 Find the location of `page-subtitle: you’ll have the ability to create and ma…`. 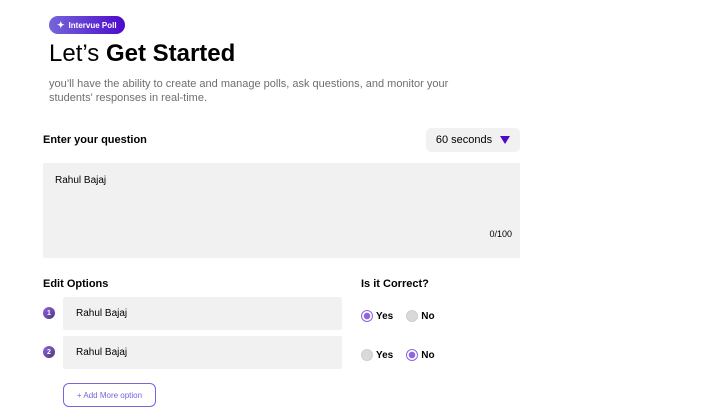

page-subtitle: you’ll have the ability to create and ma… is located at coordinates (249, 91).